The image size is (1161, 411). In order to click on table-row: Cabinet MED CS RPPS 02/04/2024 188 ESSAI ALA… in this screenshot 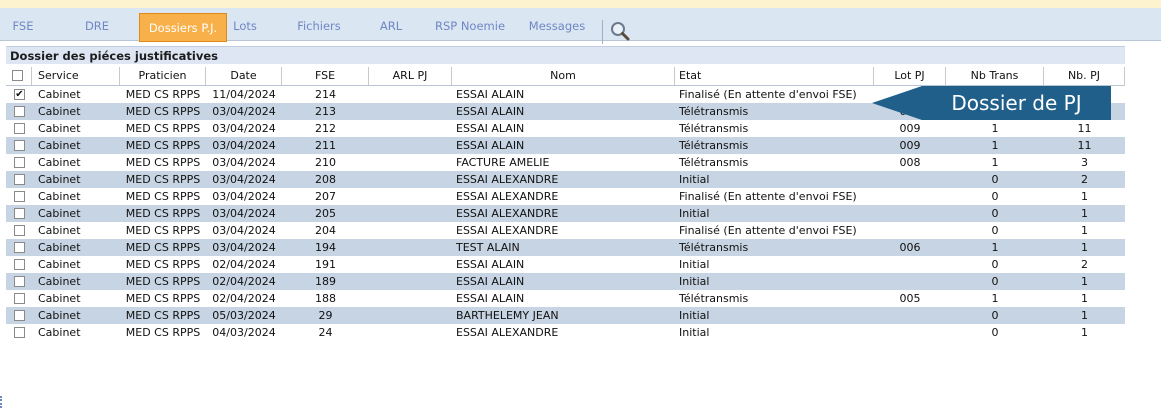, I will do `click(565, 298)`.